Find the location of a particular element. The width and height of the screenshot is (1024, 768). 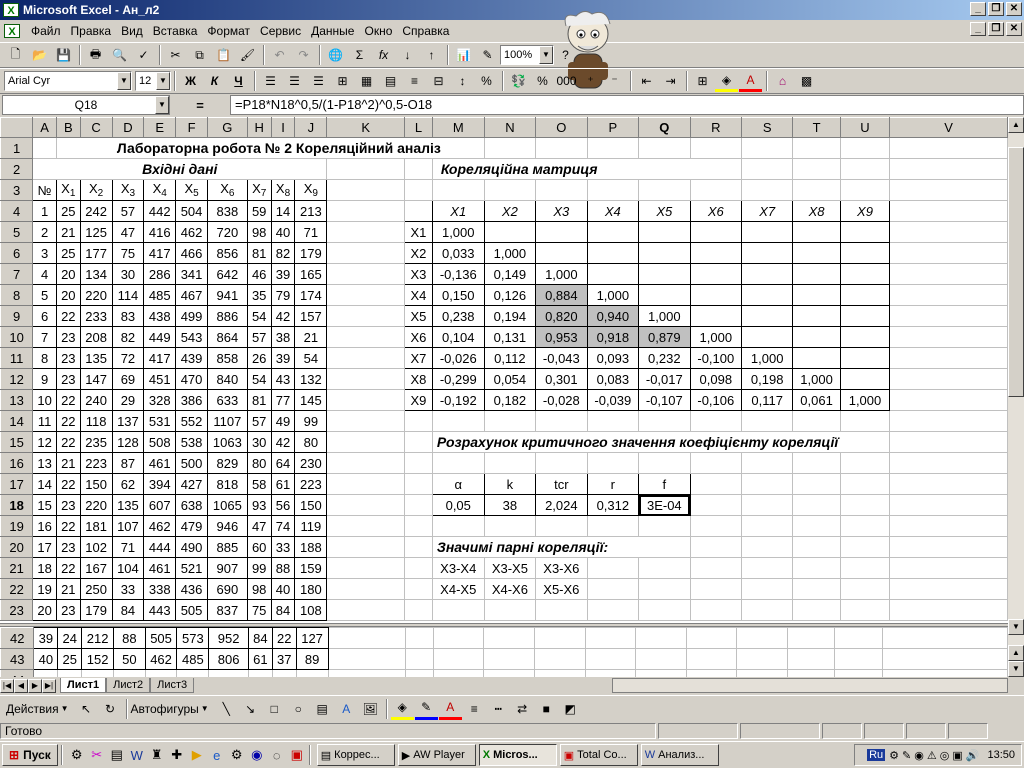

data-cell: 7 is located at coordinates (44, 337).